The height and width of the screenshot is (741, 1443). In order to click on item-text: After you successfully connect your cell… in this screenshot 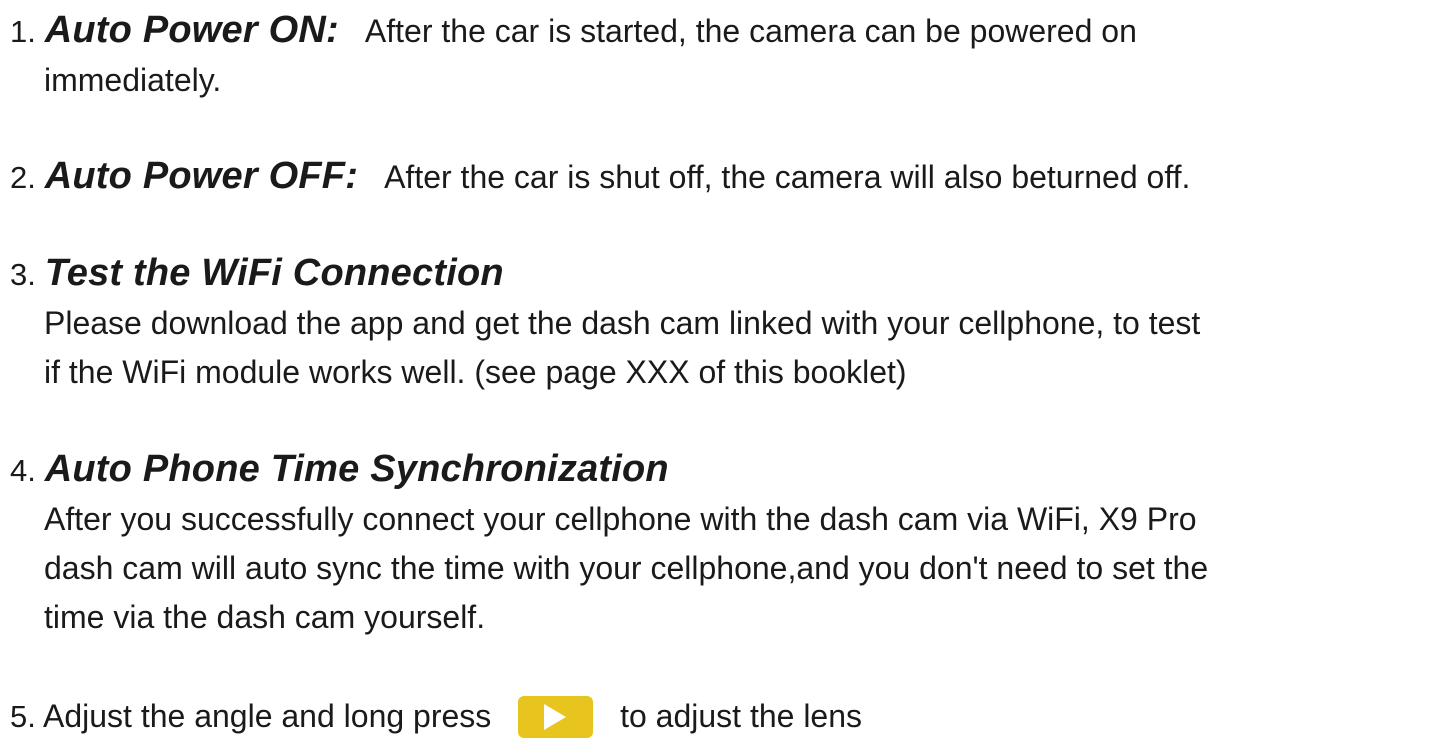, I will do `click(620, 519)`.